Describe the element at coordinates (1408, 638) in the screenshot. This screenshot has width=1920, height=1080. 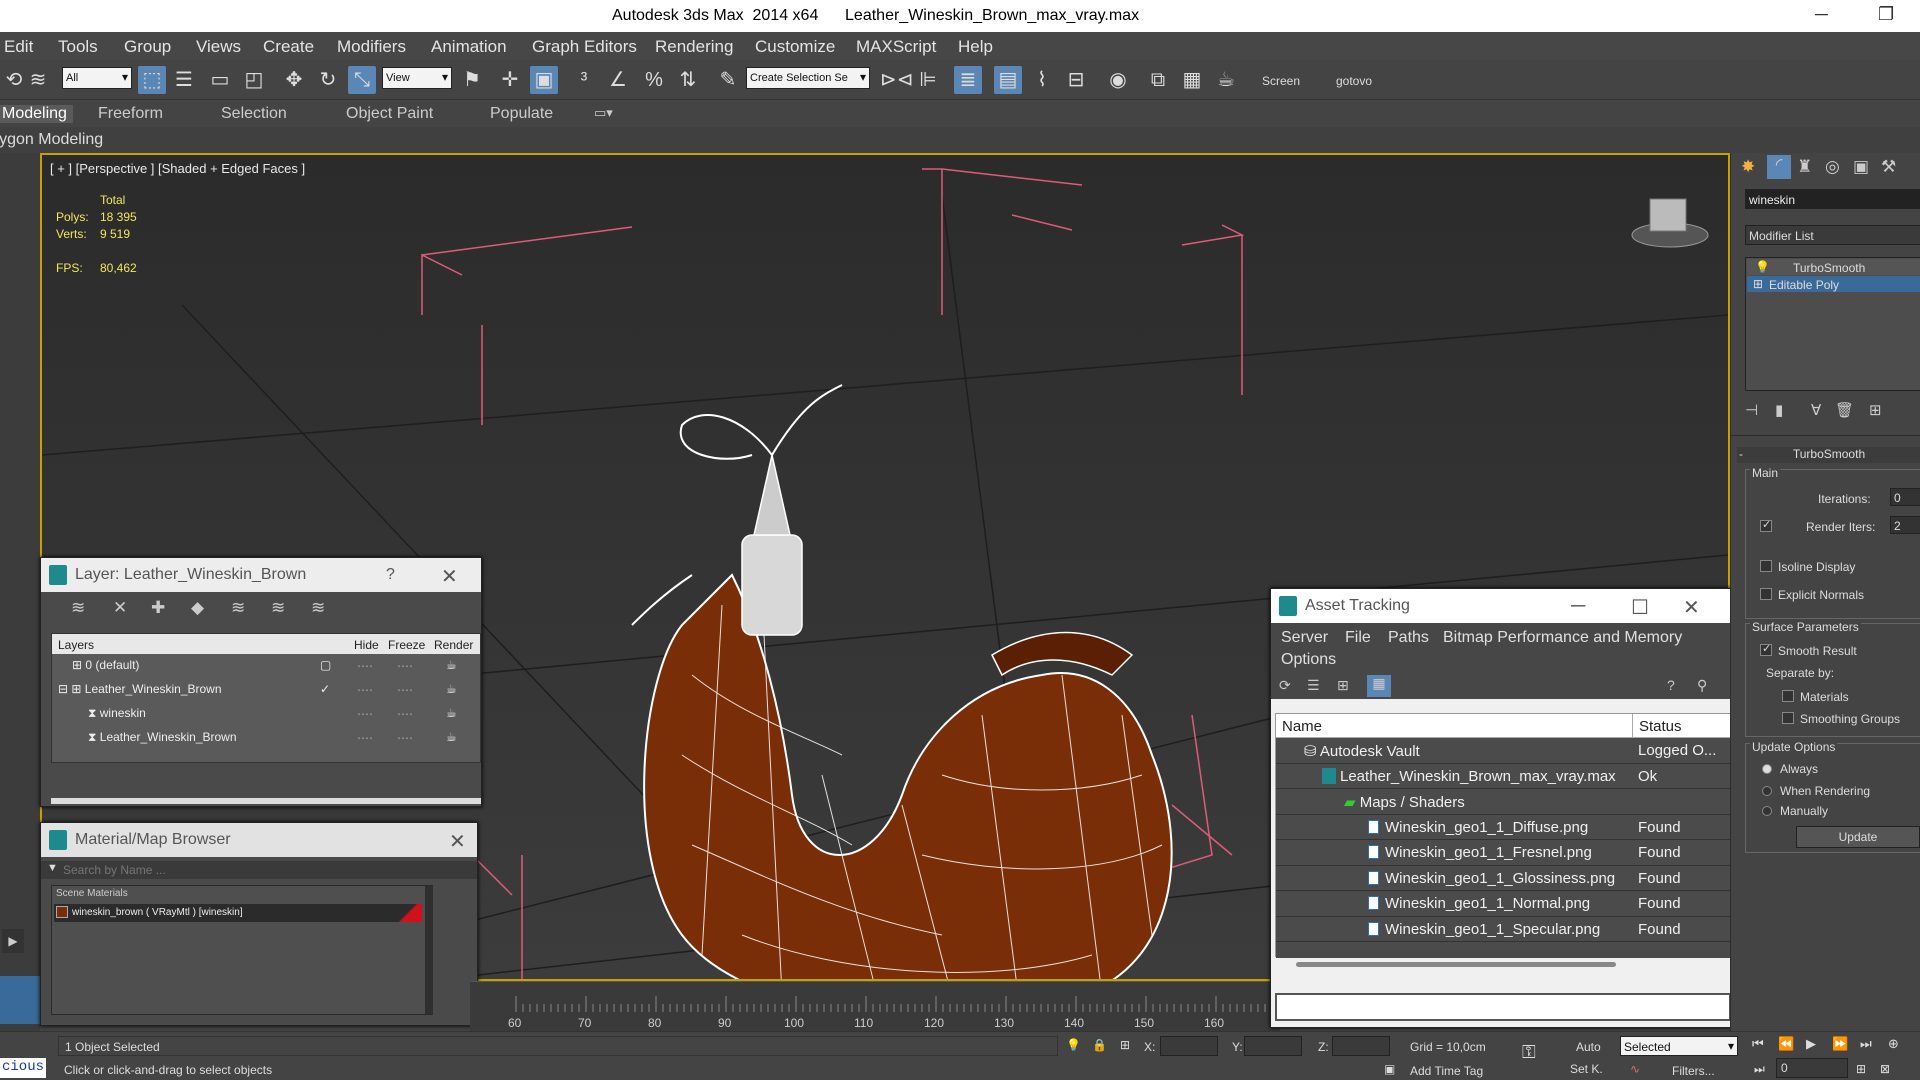
I see `asset-menu-paths: Paths` at that location.